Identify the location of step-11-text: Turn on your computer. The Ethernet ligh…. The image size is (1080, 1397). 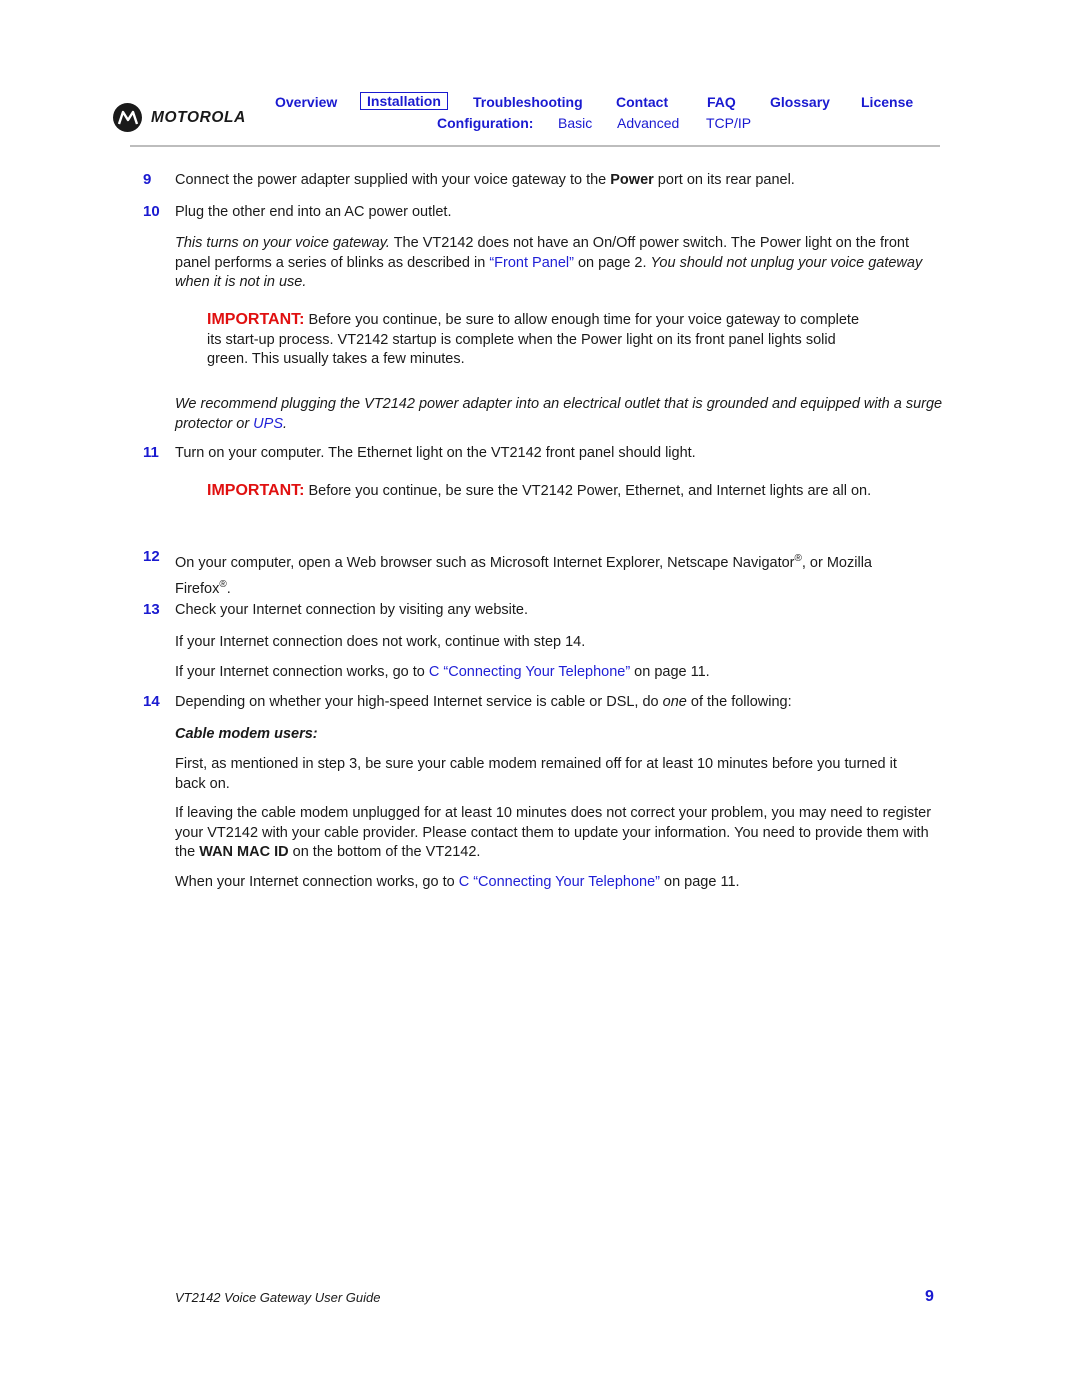
(435, 453).